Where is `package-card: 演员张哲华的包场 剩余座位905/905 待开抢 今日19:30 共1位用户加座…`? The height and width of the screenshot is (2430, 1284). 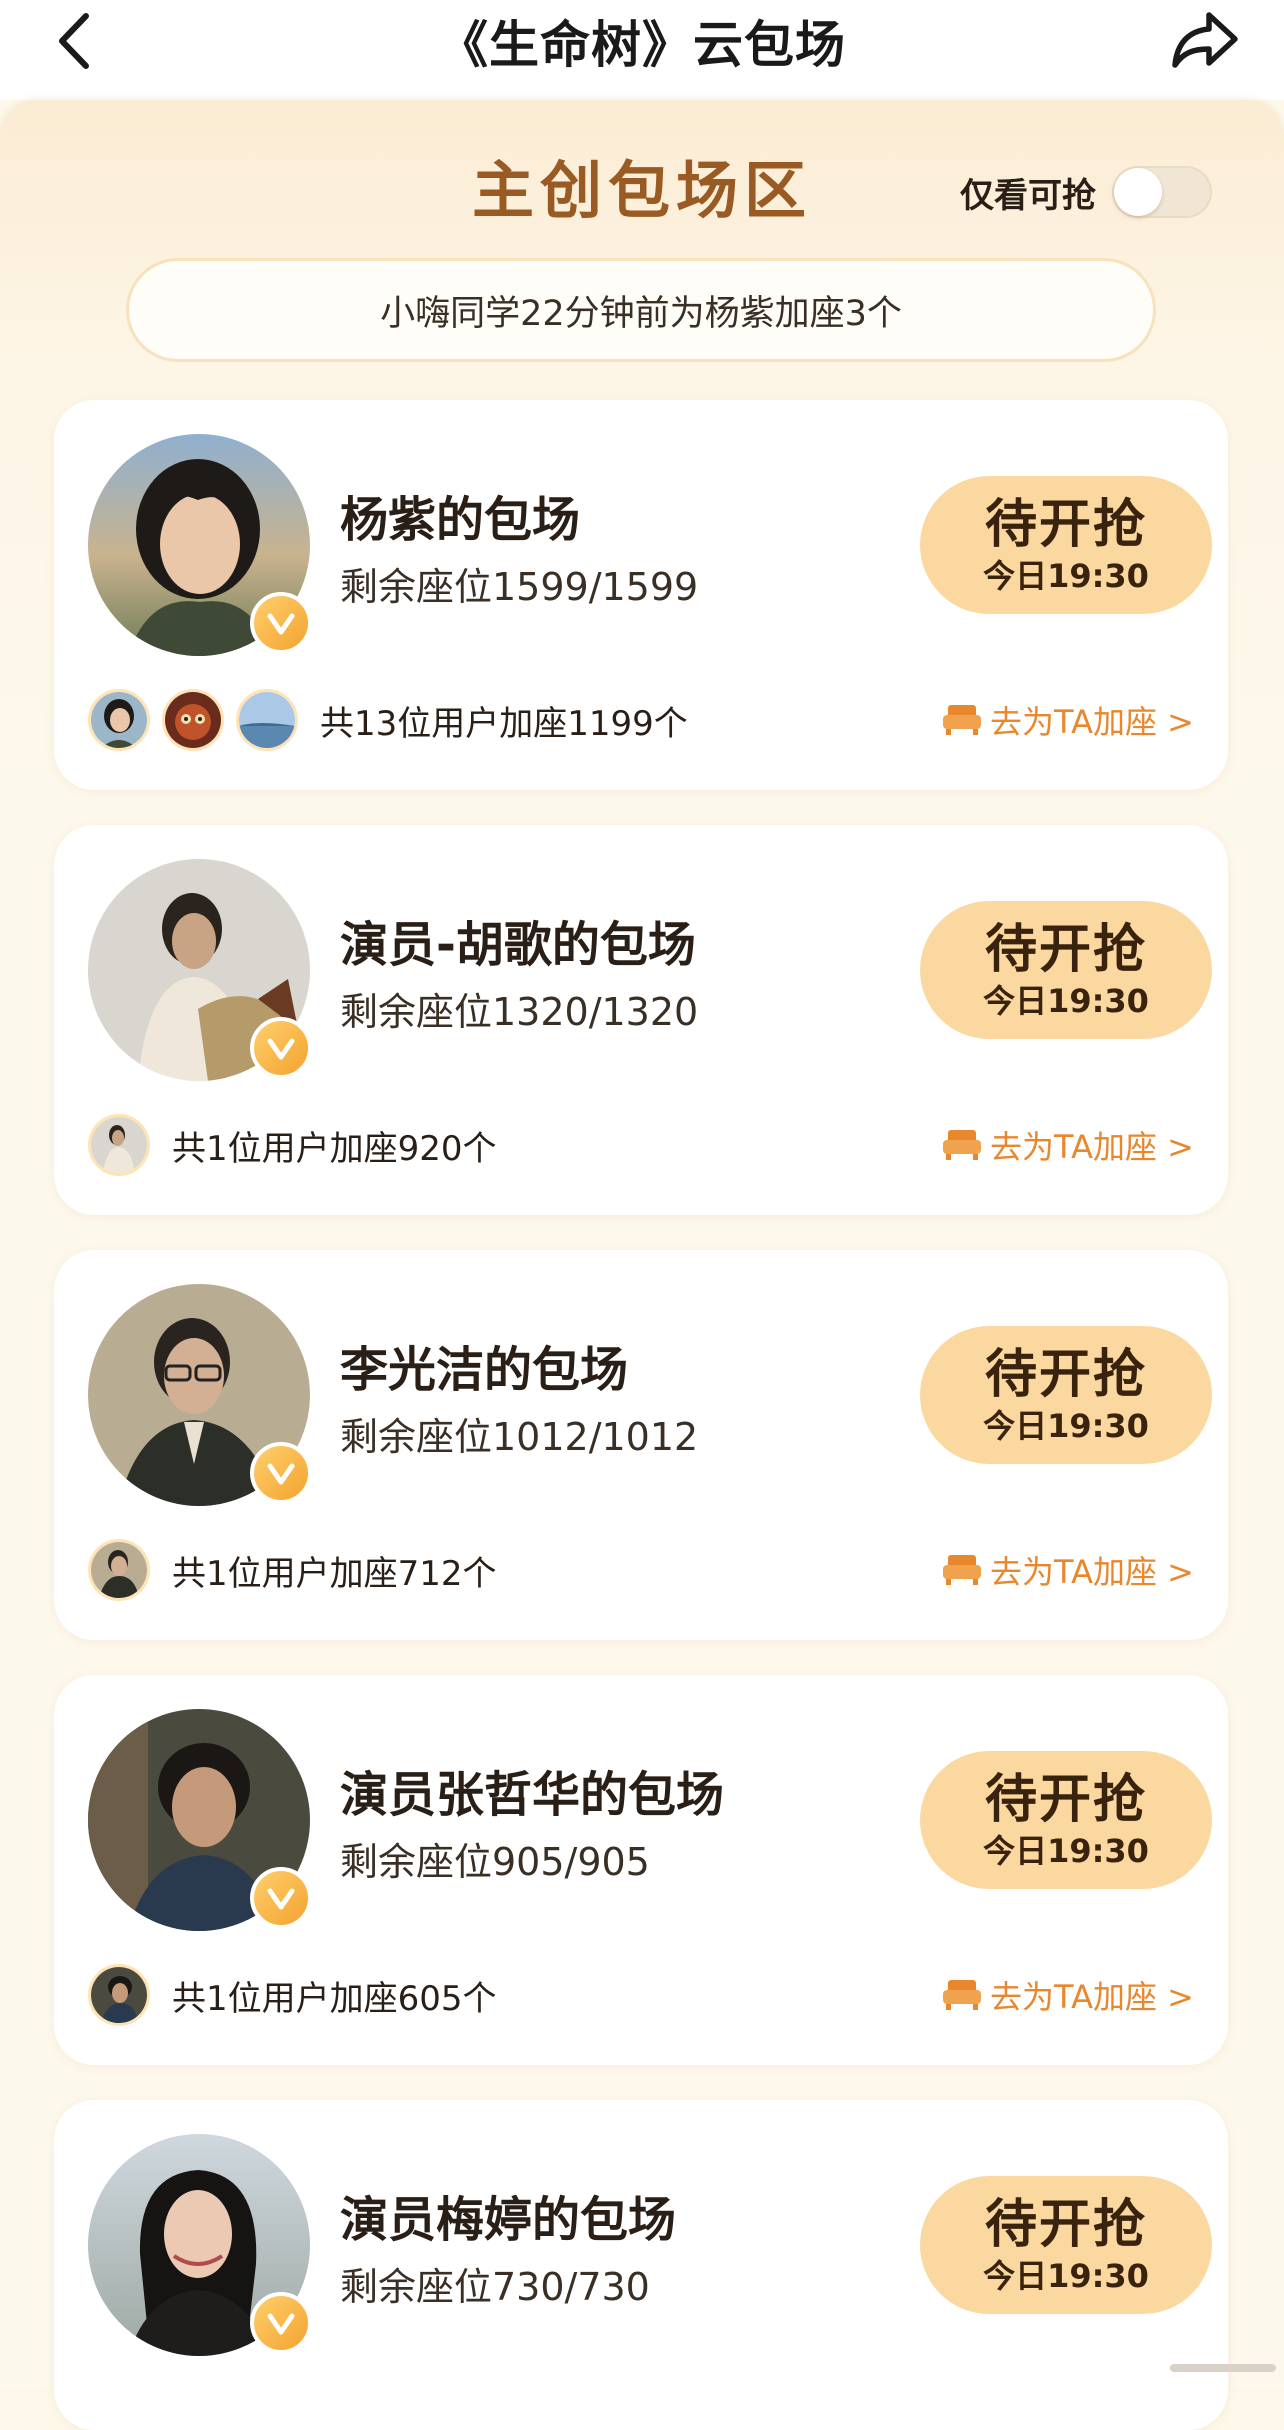 package-card: 演员张哲华的包场 剩余座位905/905 待开抢 今日19:30 共1位用户加座… is located at coordinates (641, 1870).